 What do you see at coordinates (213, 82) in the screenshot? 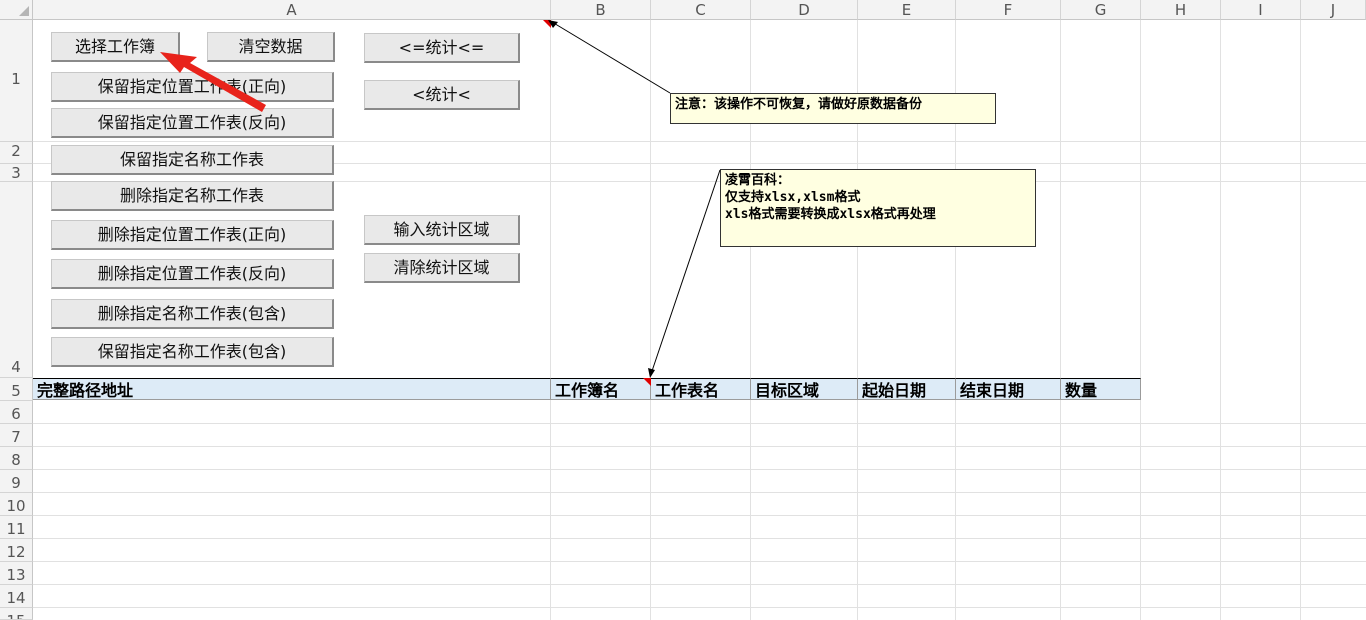
I see `red-pointer-arrow` at bounding box center [213, 82].